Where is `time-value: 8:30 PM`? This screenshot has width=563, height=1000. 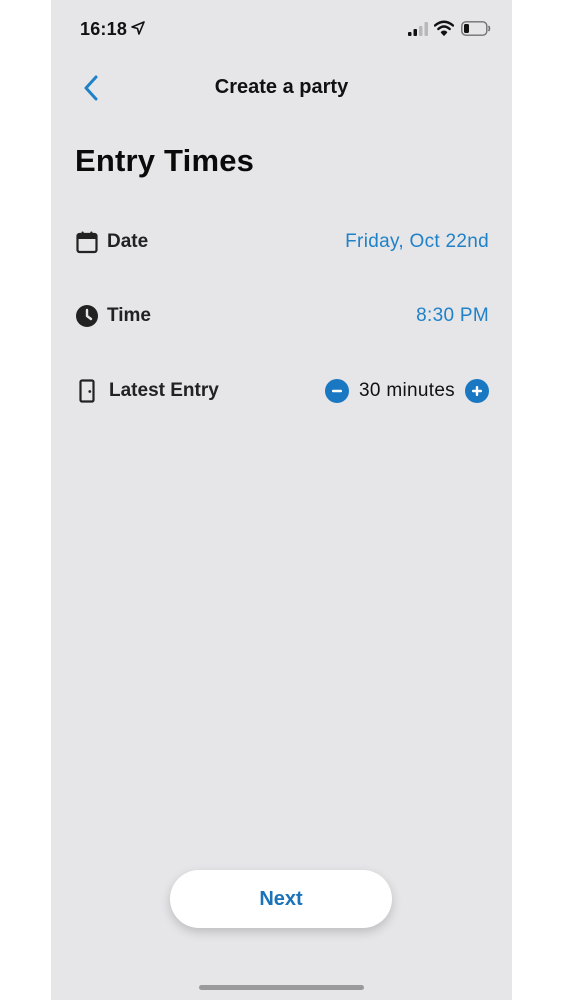
time-value: 8:30 PM is located at coordinates (452, 316).